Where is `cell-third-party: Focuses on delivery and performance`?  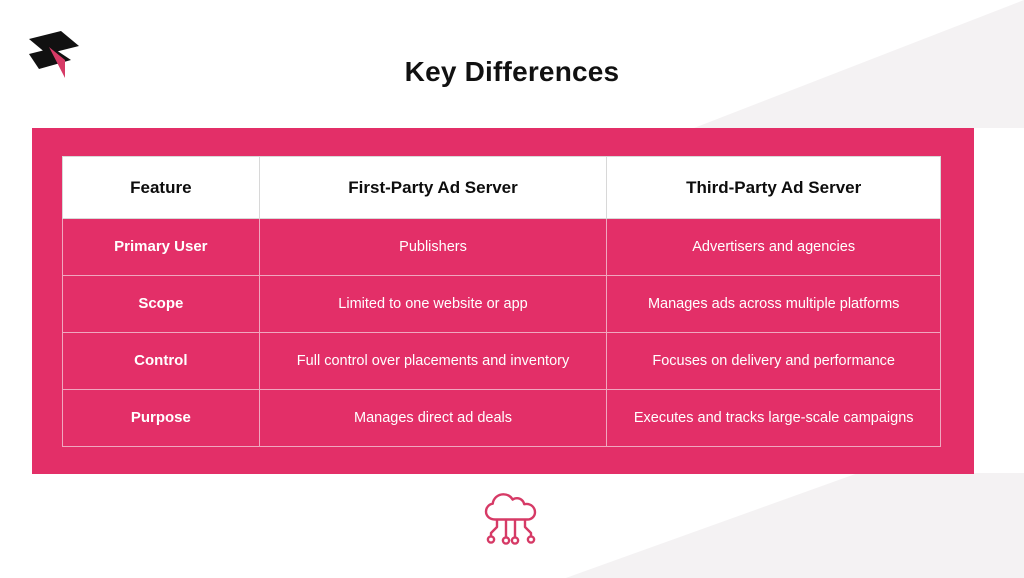
cell-third-party: Focuses on delivery and performance is located at coordinates (773, 361).